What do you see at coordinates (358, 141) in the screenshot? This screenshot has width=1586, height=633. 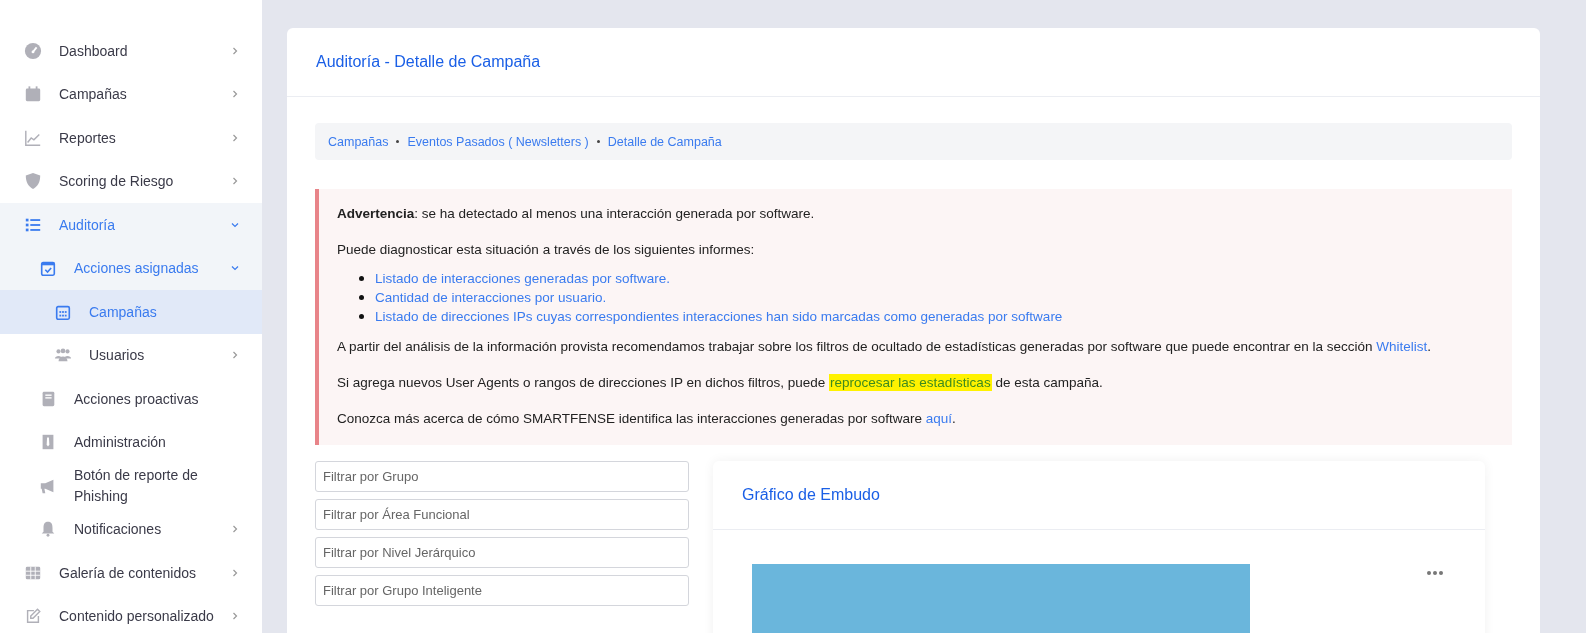 I see `breadcrumb-link: Campañas` at bounding box center [358, 141].